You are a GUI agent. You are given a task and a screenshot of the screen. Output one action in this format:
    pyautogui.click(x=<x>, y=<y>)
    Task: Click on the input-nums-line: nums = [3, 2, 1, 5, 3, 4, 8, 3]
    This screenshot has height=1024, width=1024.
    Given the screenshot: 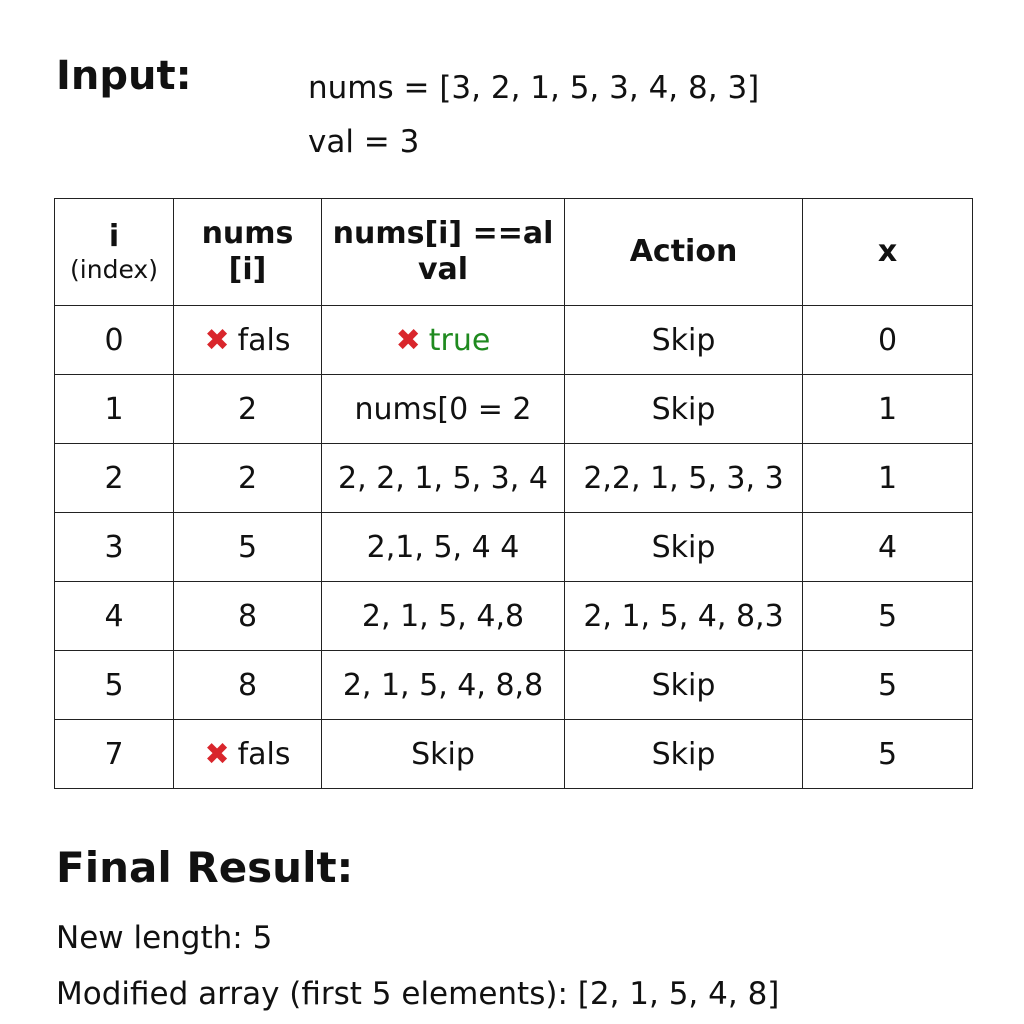 What is the action you would take?
    pyautogui.click(x=534, y=88)
    